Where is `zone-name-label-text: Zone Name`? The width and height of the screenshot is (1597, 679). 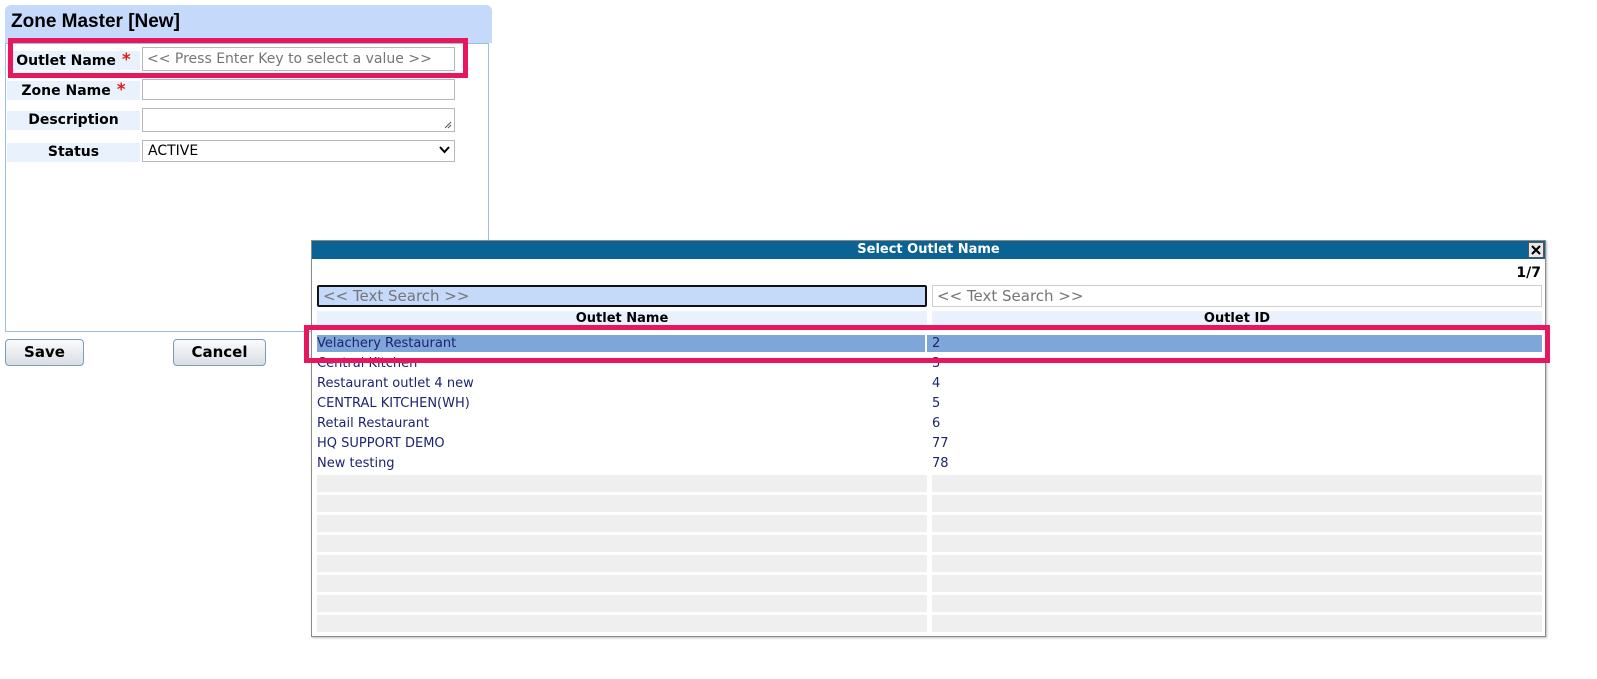
zone-name-label-text: Zone Name is located at coordinates (66, 91).